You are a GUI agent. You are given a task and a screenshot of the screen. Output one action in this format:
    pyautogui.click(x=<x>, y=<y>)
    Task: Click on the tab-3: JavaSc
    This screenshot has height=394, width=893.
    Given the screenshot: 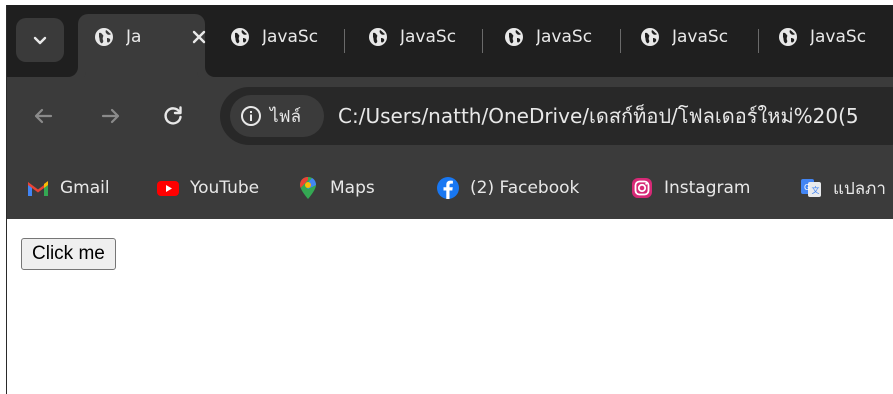 What is the action you would take?
    pyautogui.click(x=424, y=37)
    